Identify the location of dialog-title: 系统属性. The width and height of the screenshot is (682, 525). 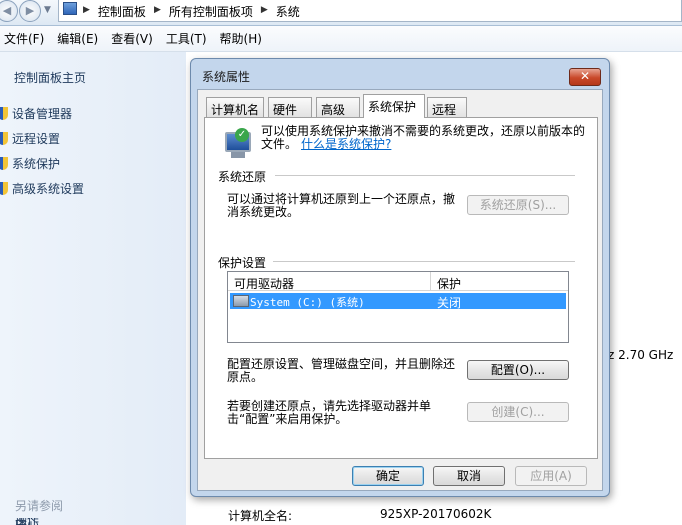
(226, 77).